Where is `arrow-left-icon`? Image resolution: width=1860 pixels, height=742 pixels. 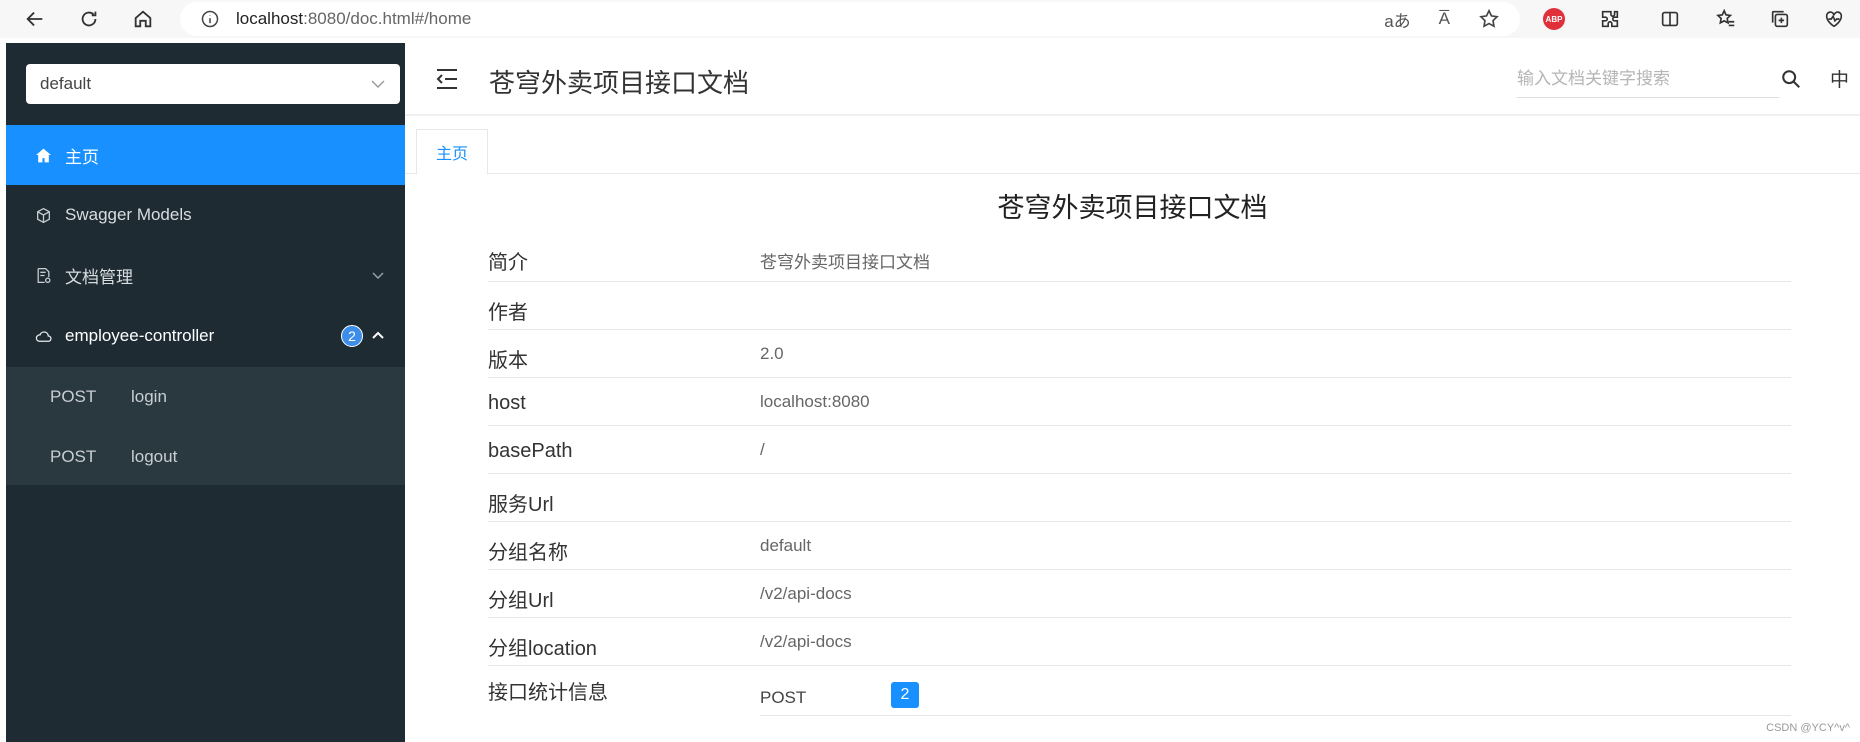 arrow-left-icon is located at coordinates (34, 19).